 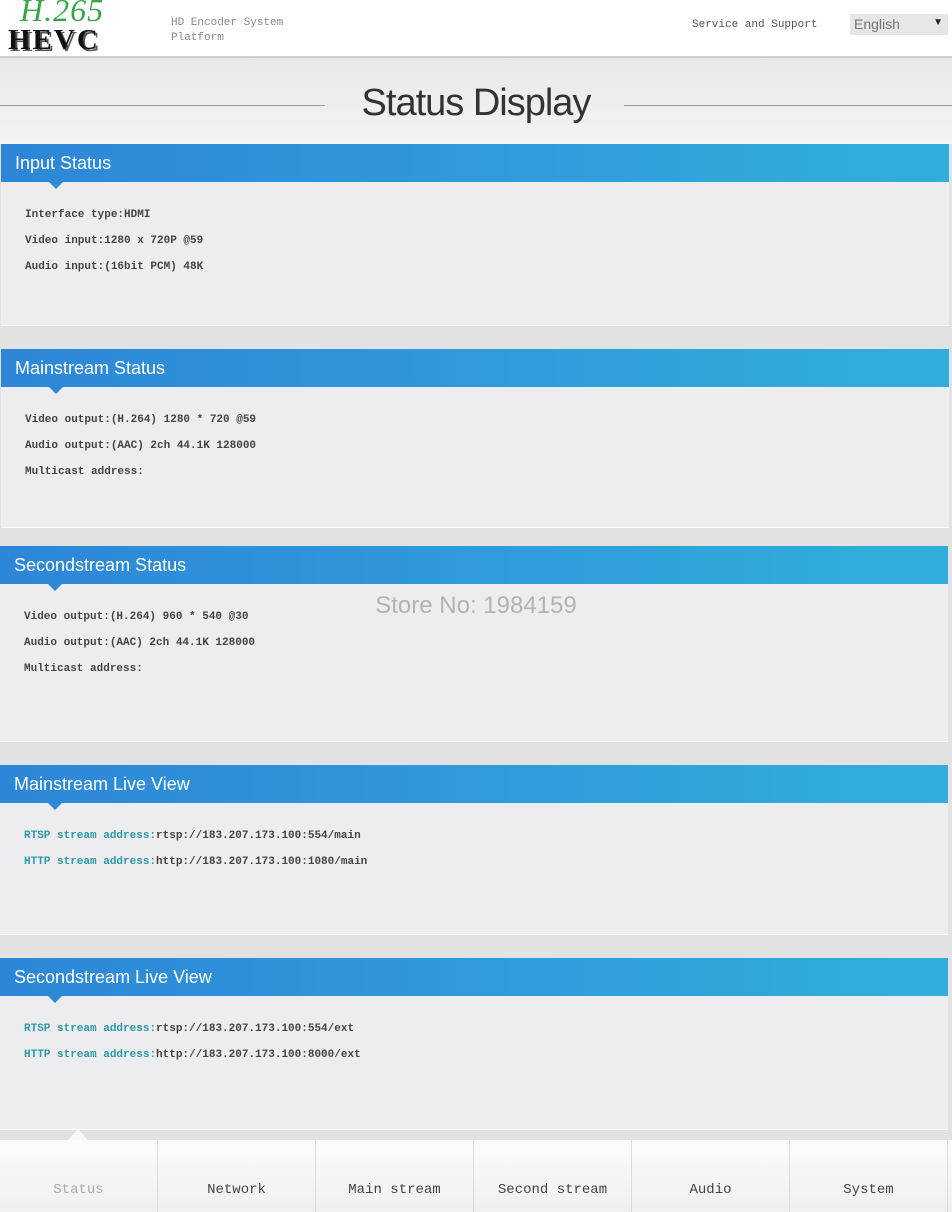 What do you see at coordinates (474, 787) in the screenshot?
I see `panel-title: Mainstream Live View` at bounding box center [474, 787].